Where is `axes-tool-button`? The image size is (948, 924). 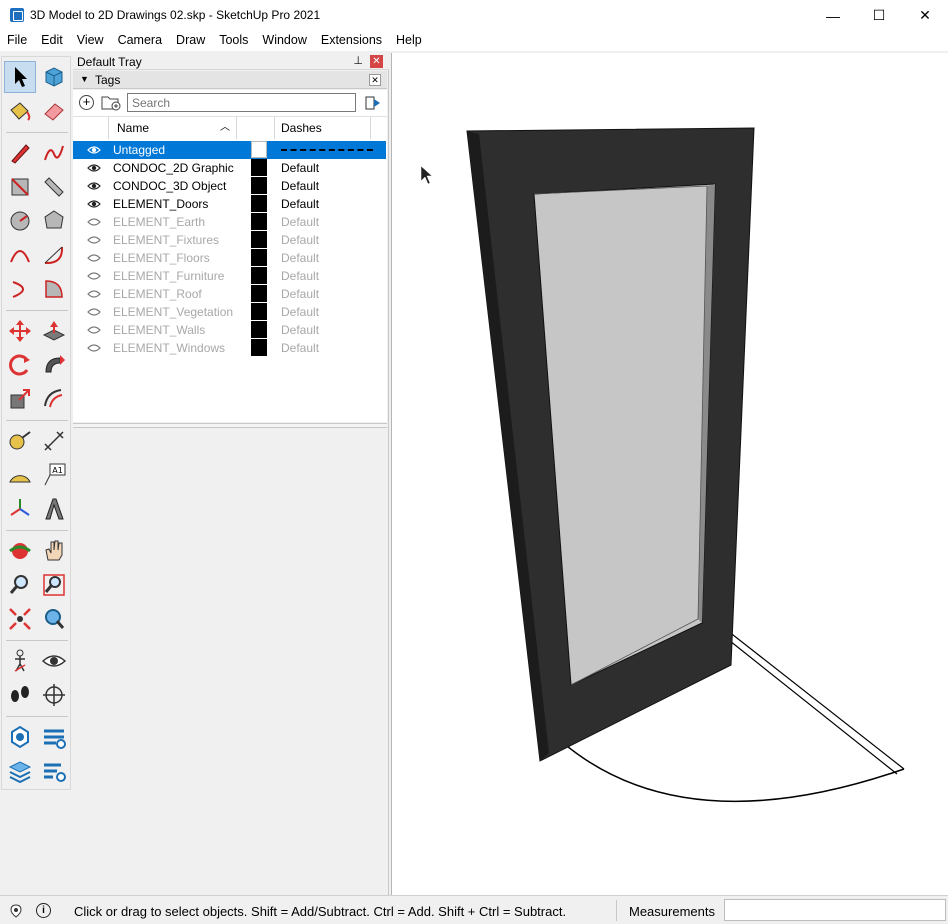
axes-tool-button is located at coordinates (20, 509).